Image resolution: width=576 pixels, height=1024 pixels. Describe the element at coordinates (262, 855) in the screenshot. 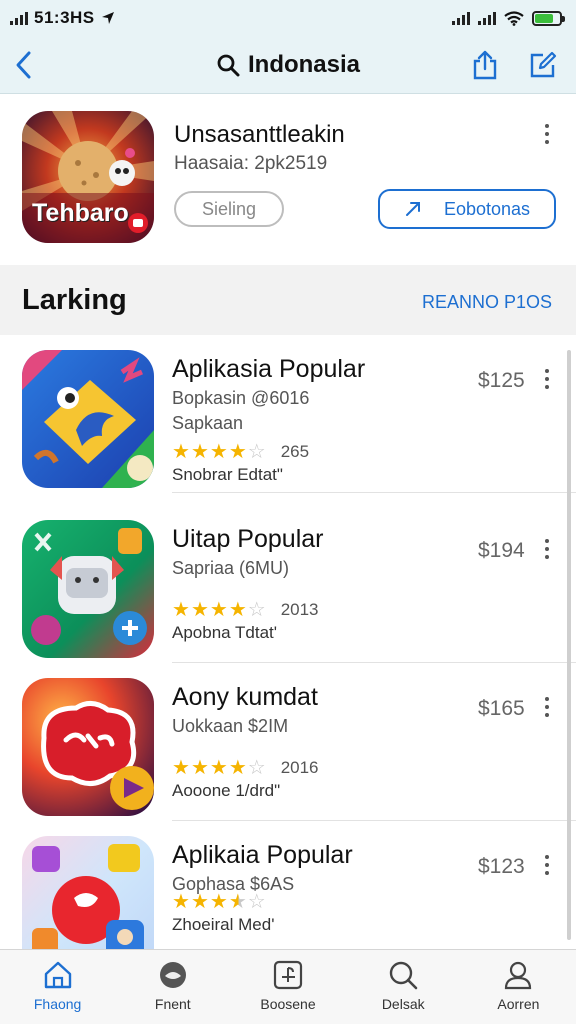

I see `app-title: Aplikaia Popular` at that location.